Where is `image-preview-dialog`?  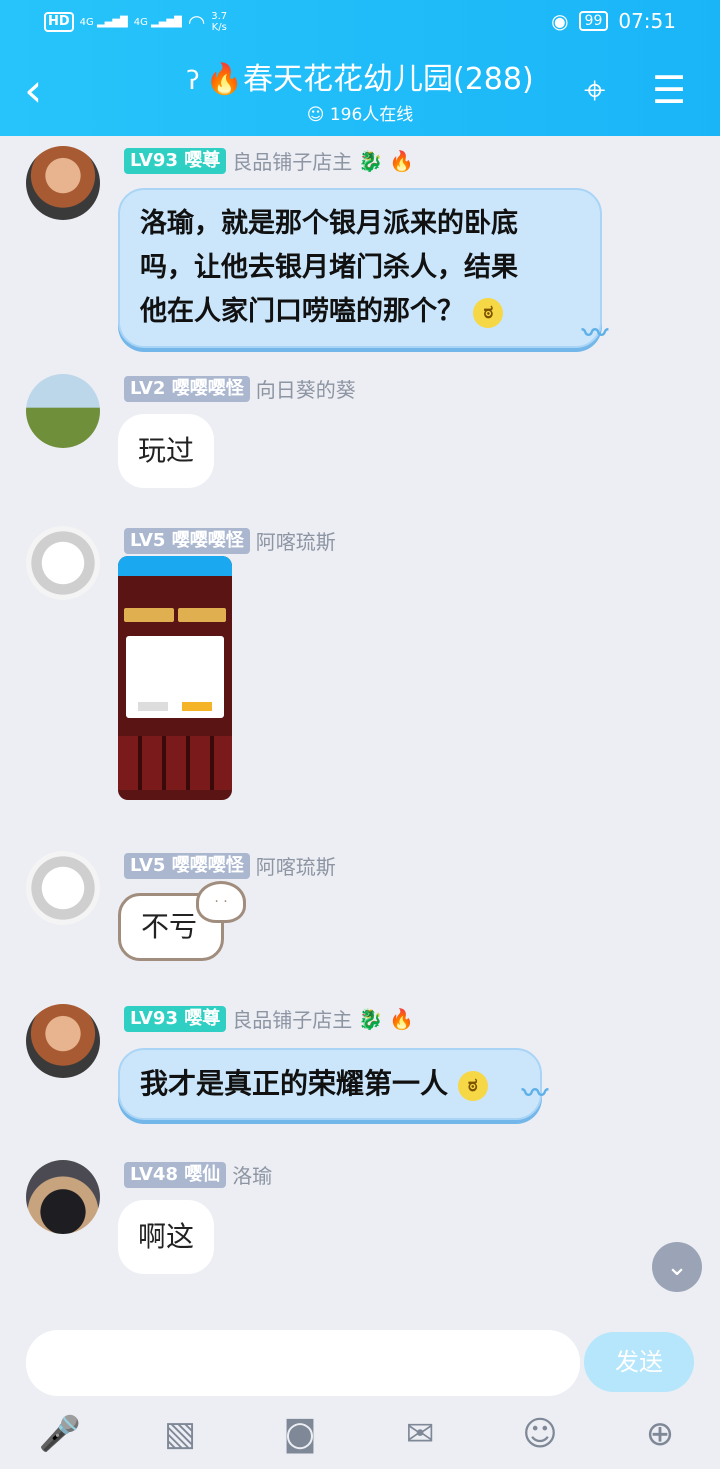 image-preview-dialog is located at coordinates (175, 677).